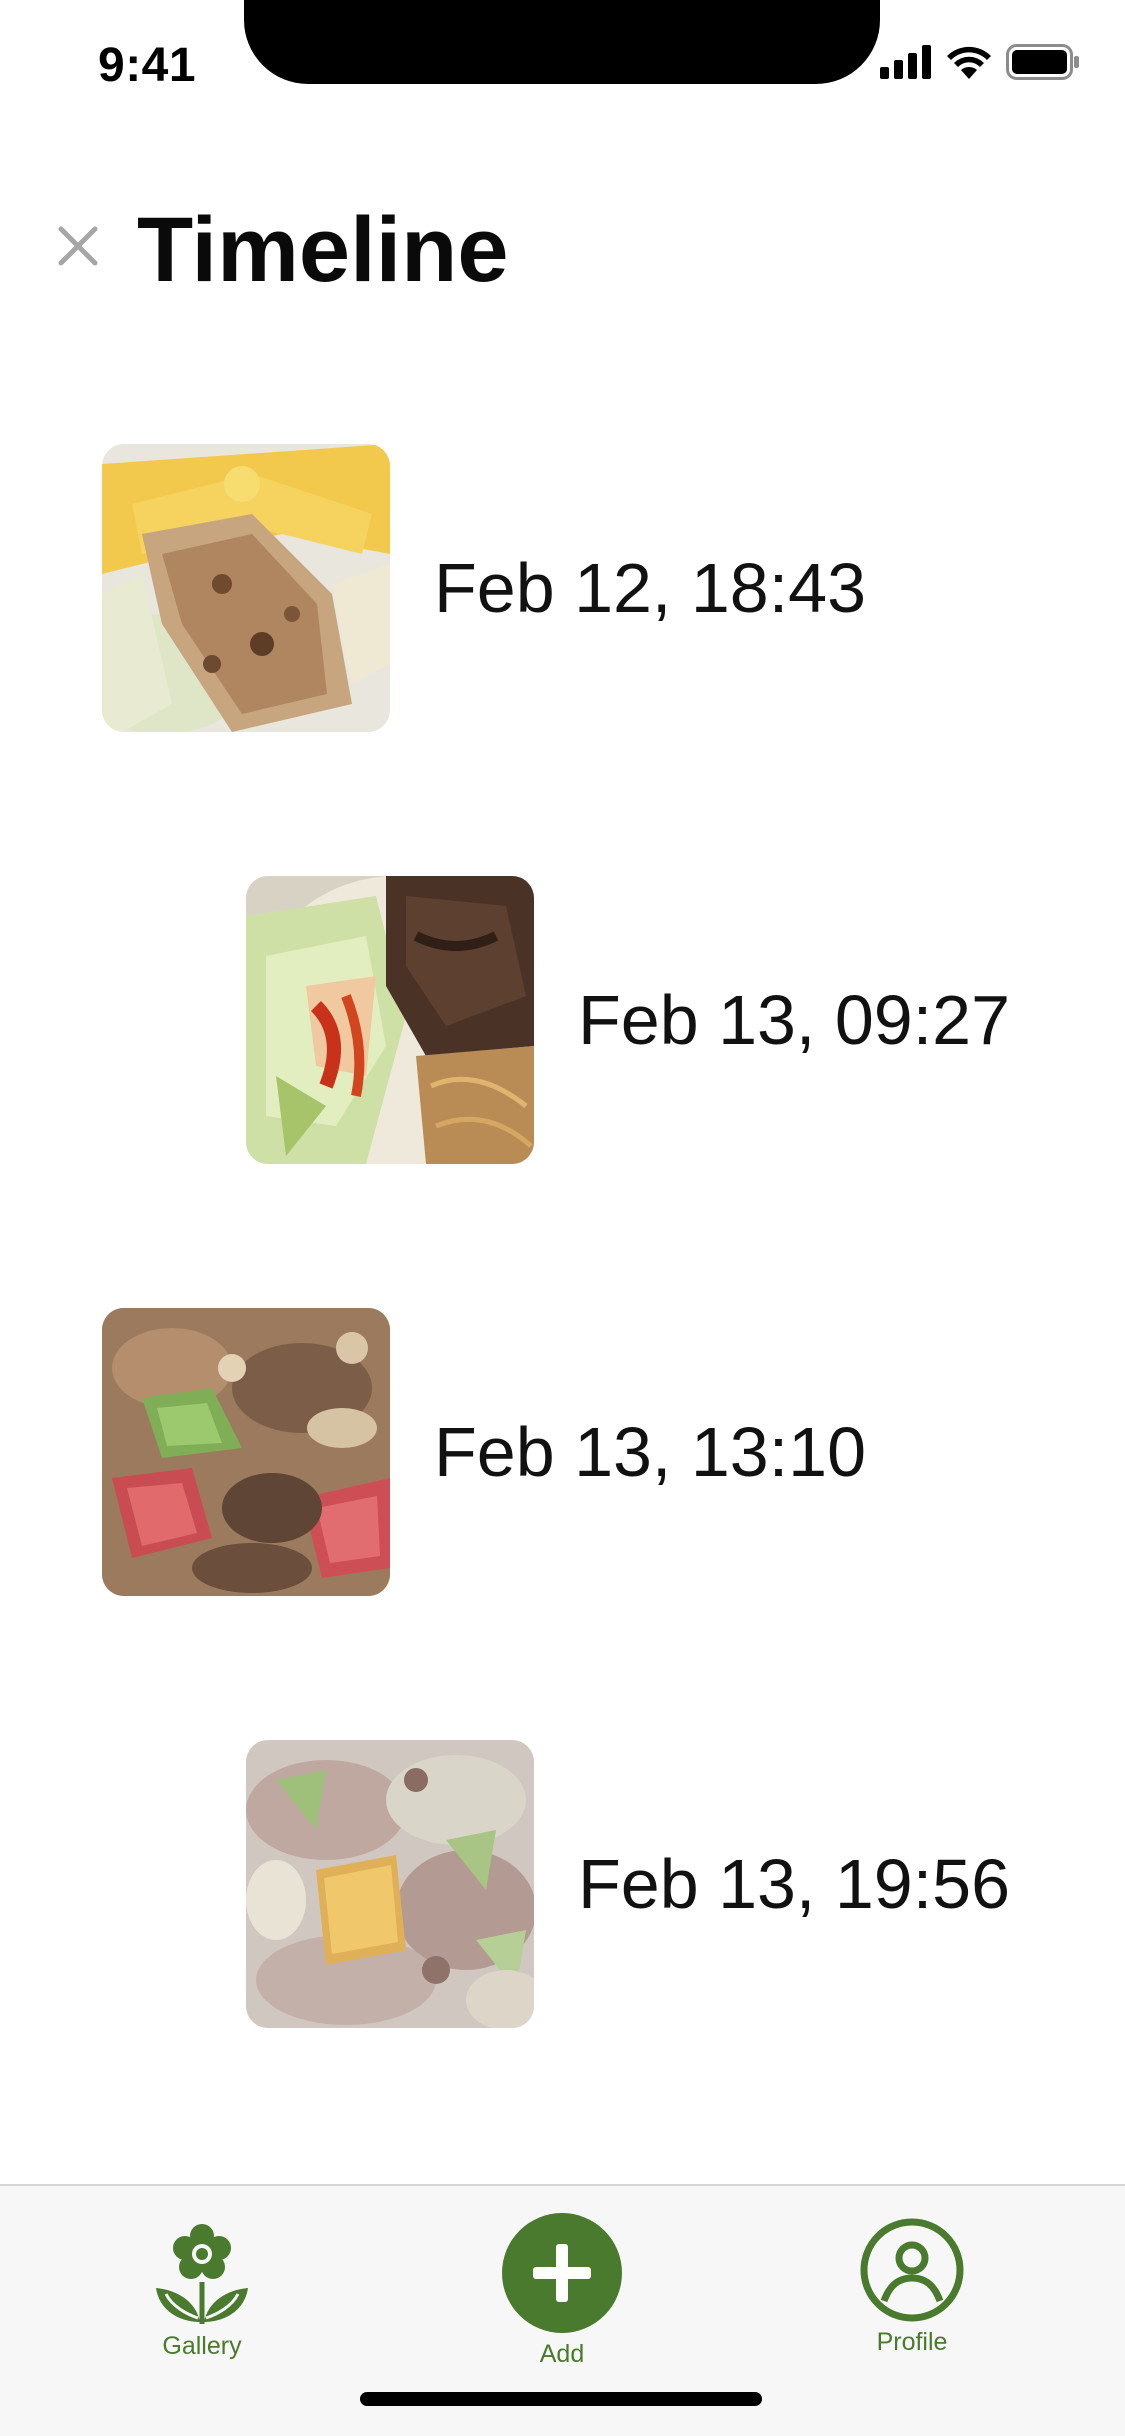  Describe the element at coordinates (905, 62) in the screenshot. I see `cellular-signal-icon` at that location.